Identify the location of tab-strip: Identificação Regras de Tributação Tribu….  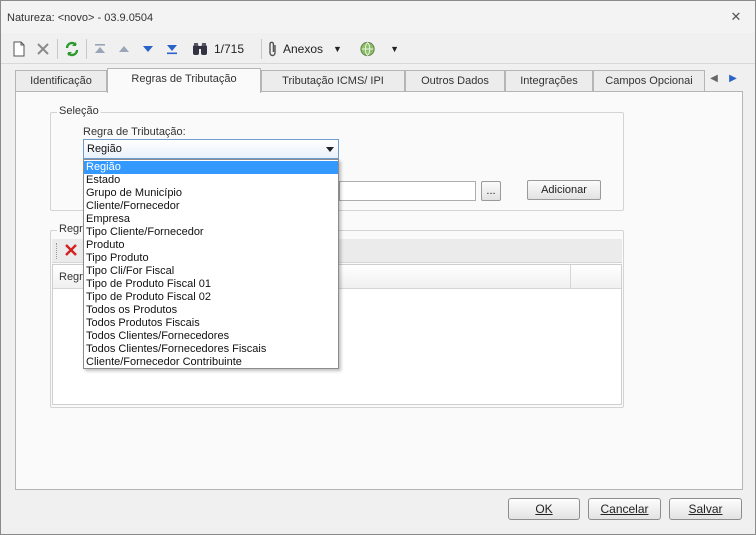
(380, 80).